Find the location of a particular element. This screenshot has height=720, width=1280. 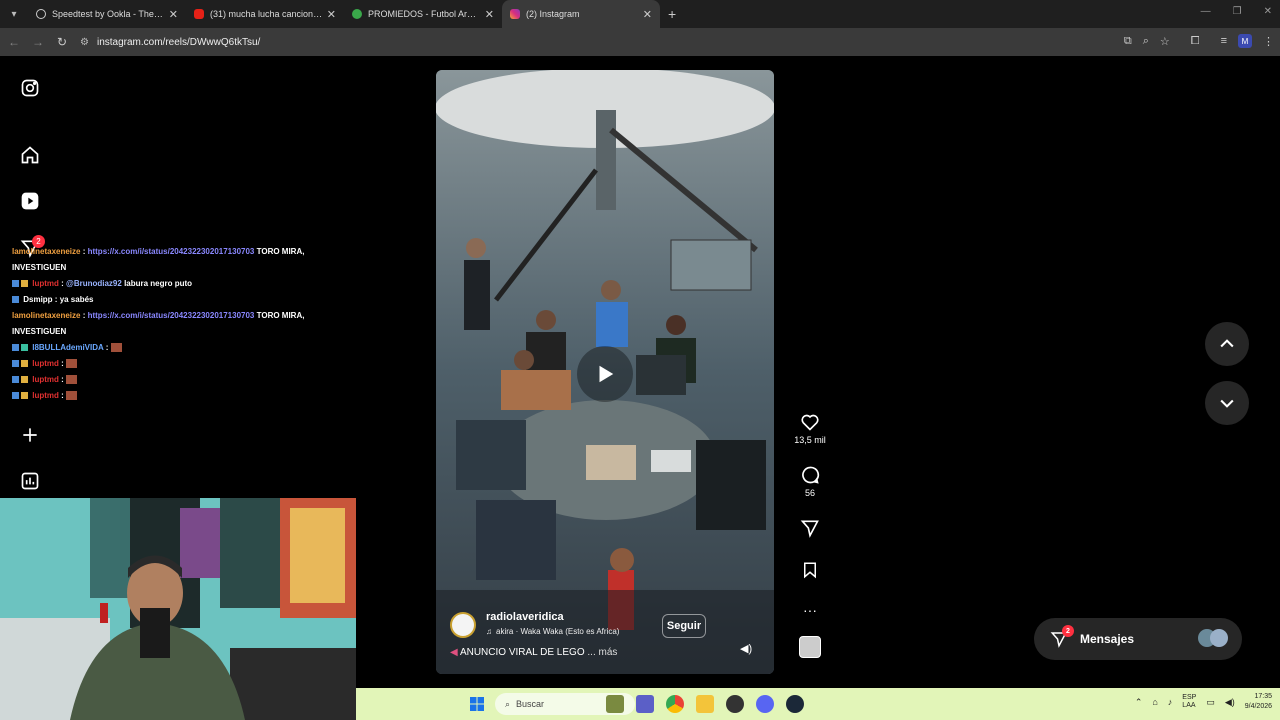

window-controls: — ❐ ✕ is located at coordinates (1236, 11).